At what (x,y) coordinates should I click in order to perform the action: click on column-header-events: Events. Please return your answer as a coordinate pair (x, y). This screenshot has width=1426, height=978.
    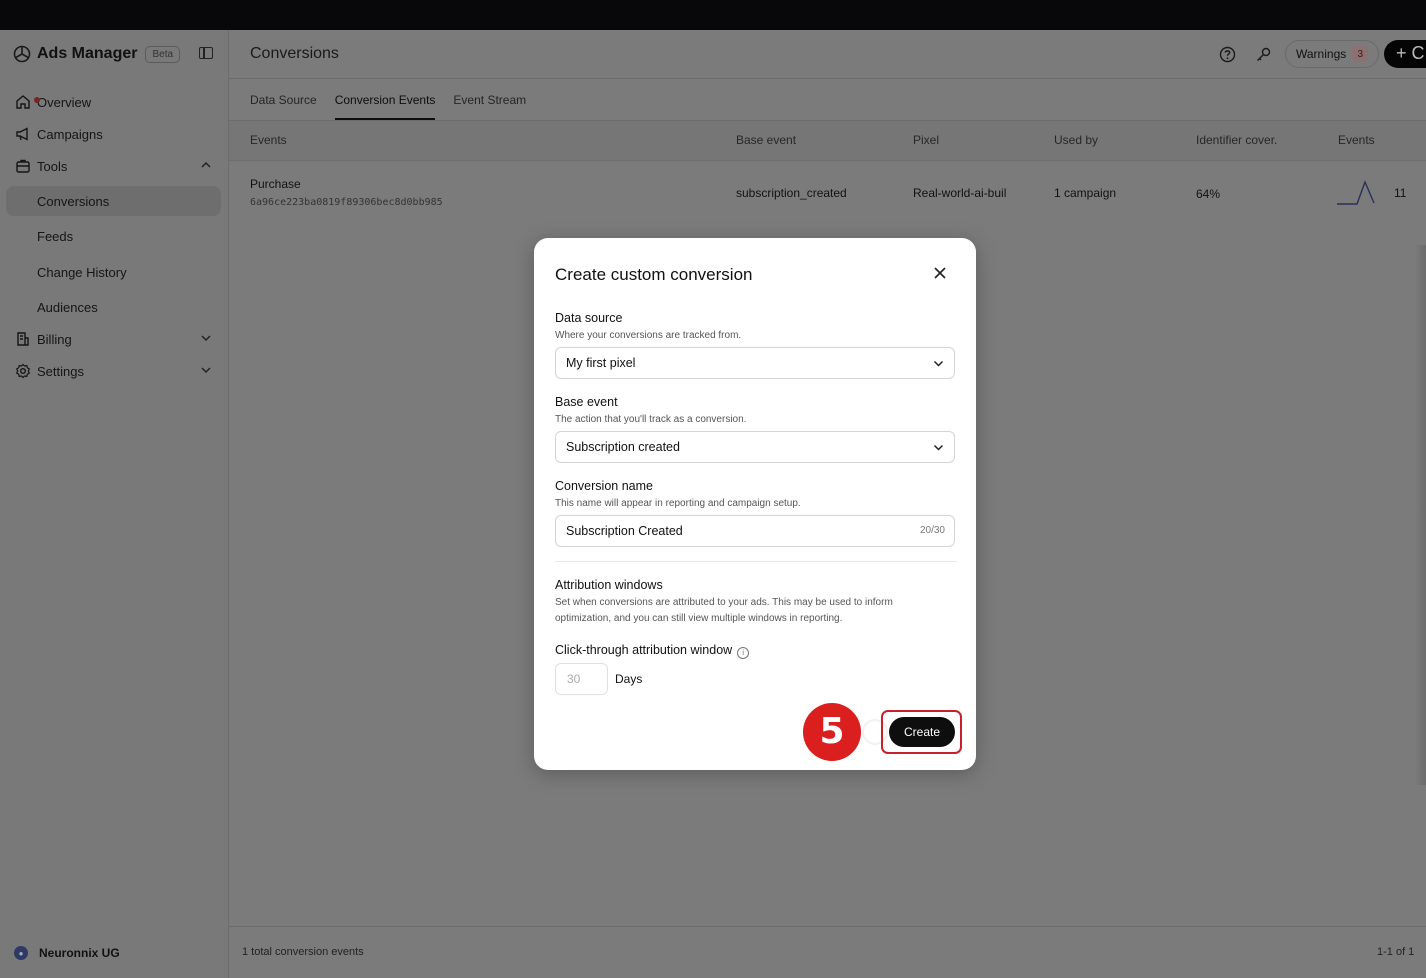
    Looking at the image, I should click on (268, 140).